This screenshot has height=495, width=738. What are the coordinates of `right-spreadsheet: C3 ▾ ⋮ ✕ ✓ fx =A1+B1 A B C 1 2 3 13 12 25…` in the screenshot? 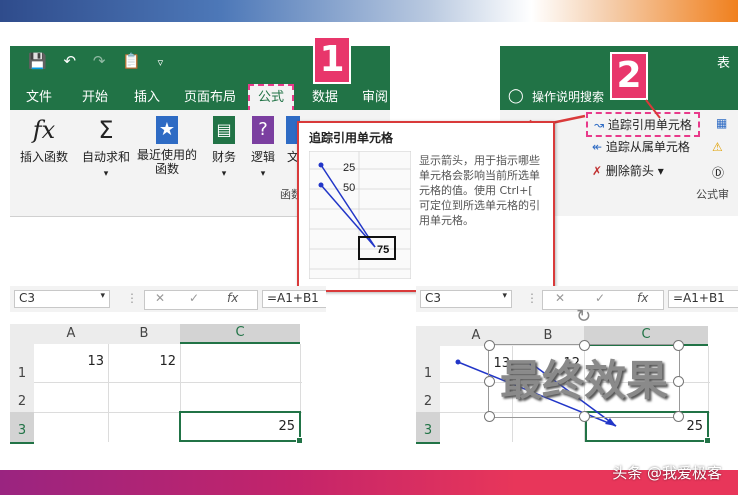 It's located at (577, 365).